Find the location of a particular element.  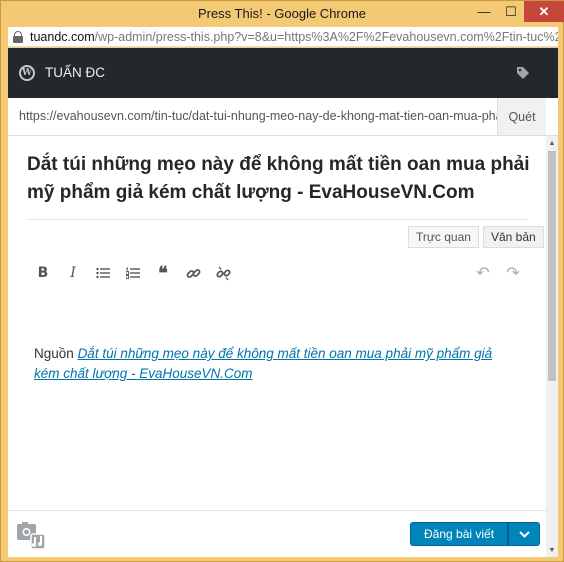

unlink-icon is located at coordinates (223, 273).